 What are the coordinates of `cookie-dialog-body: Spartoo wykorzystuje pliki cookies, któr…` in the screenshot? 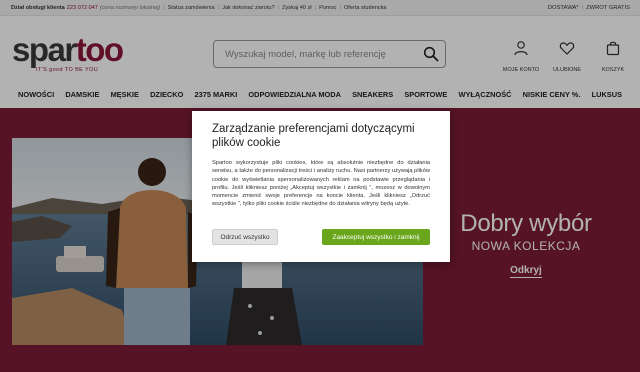 It's located at (321, 184).